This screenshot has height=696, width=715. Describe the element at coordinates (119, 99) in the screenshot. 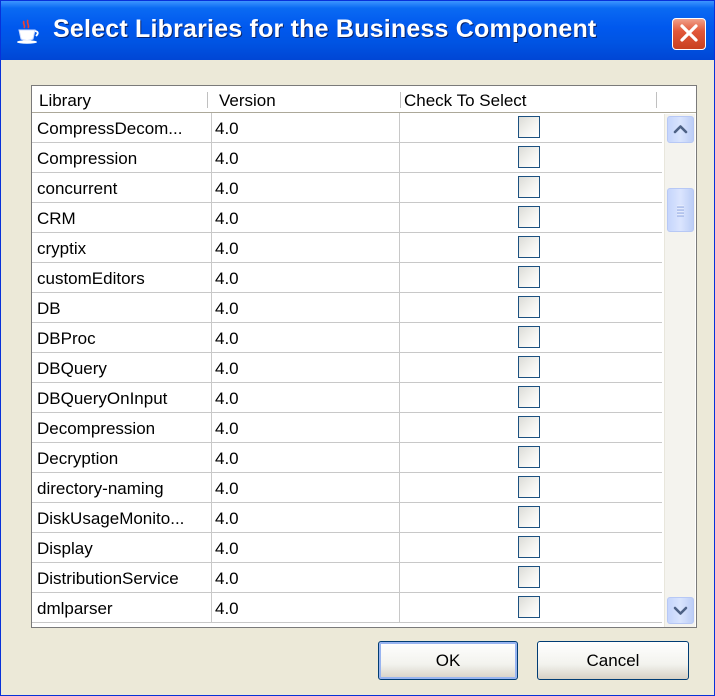

I see `column-header-library: Library` at that location.